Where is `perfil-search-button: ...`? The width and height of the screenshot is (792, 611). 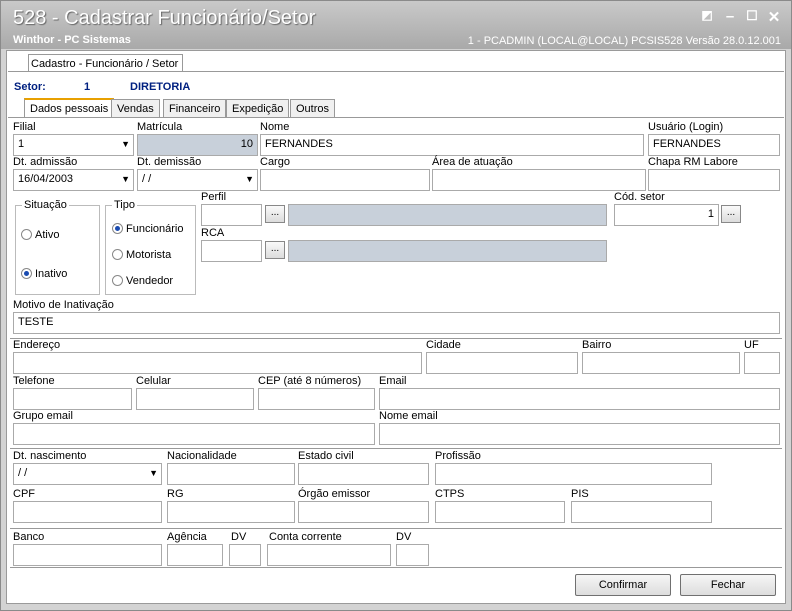 perfil-search-button: ... is located at coordinates (275, 214).